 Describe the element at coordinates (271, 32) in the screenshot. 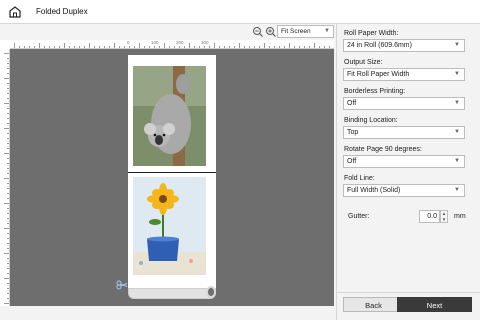

I see `zoom-in-icon` at that location.